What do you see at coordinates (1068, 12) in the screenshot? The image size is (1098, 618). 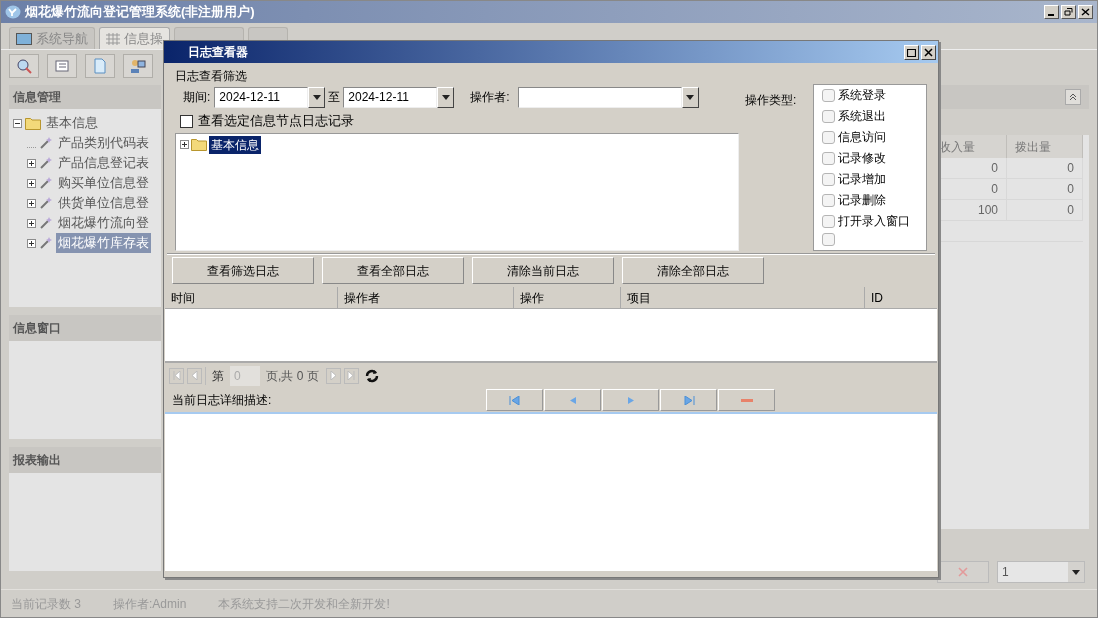 I see `restore-icon` at bounding box center [1068, 12].